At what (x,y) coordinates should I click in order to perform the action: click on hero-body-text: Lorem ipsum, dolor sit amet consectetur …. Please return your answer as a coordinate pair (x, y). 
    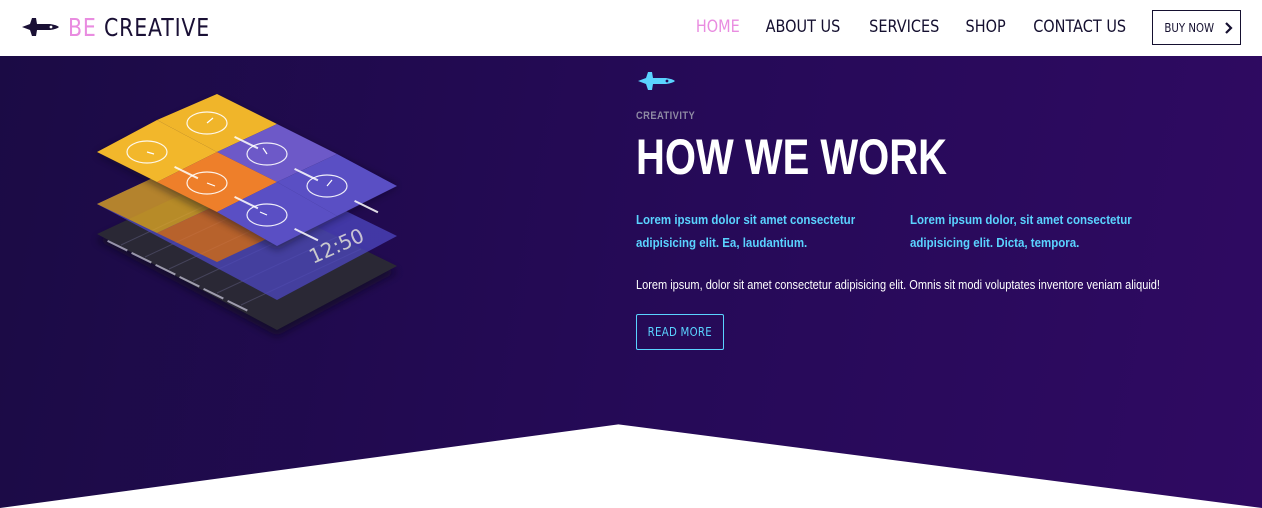
    Looking at the image, I should click on (898, 285).